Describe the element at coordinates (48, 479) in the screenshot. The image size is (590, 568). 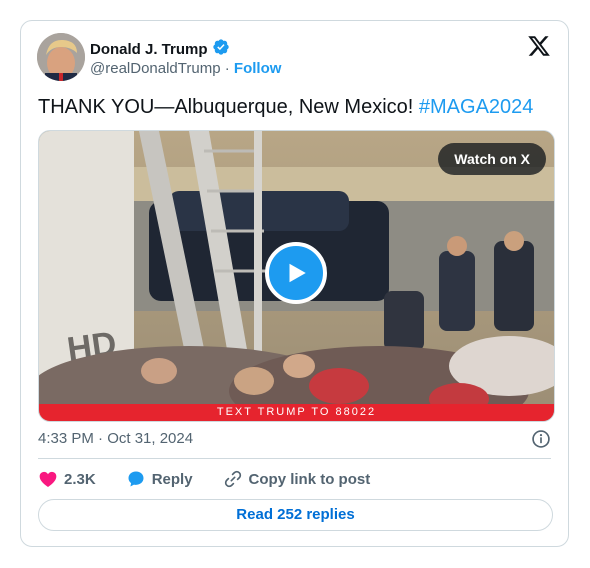
I see `heart-icon` at that location.